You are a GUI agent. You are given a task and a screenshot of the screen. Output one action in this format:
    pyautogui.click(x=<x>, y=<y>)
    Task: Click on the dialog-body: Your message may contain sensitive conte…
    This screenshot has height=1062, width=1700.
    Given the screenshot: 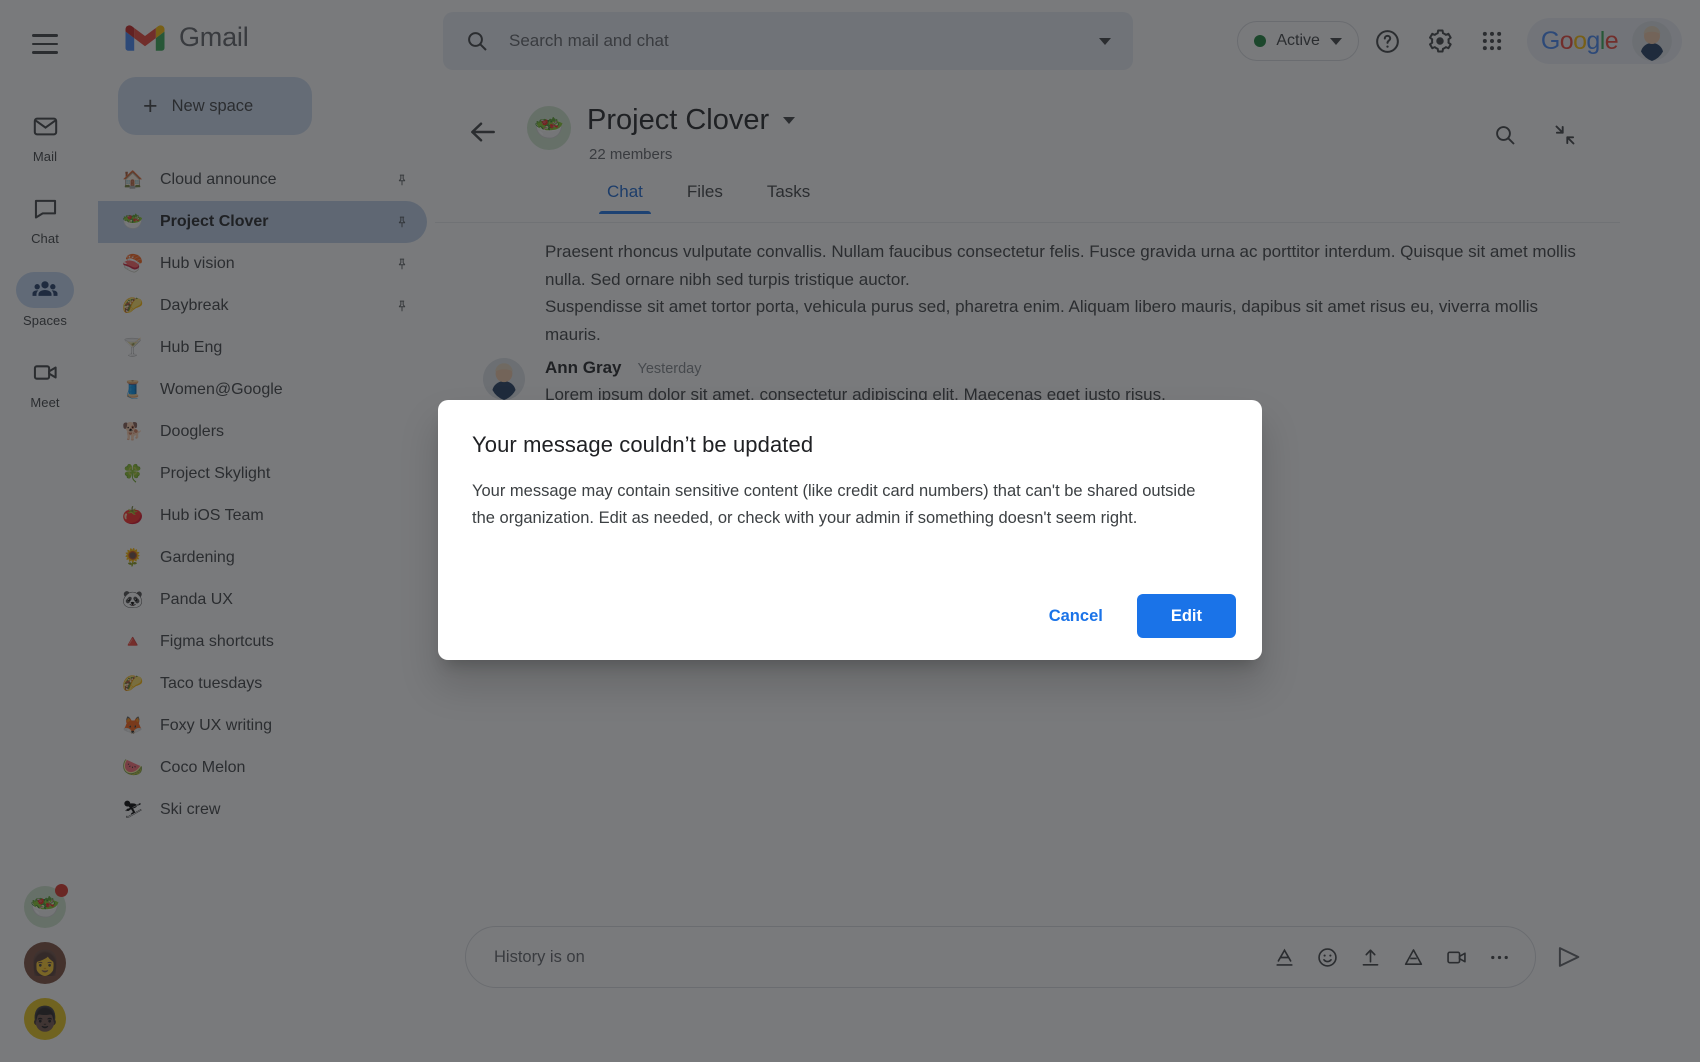 What is the action you would take?
    pyautogui.click(x=834, y=504)
    